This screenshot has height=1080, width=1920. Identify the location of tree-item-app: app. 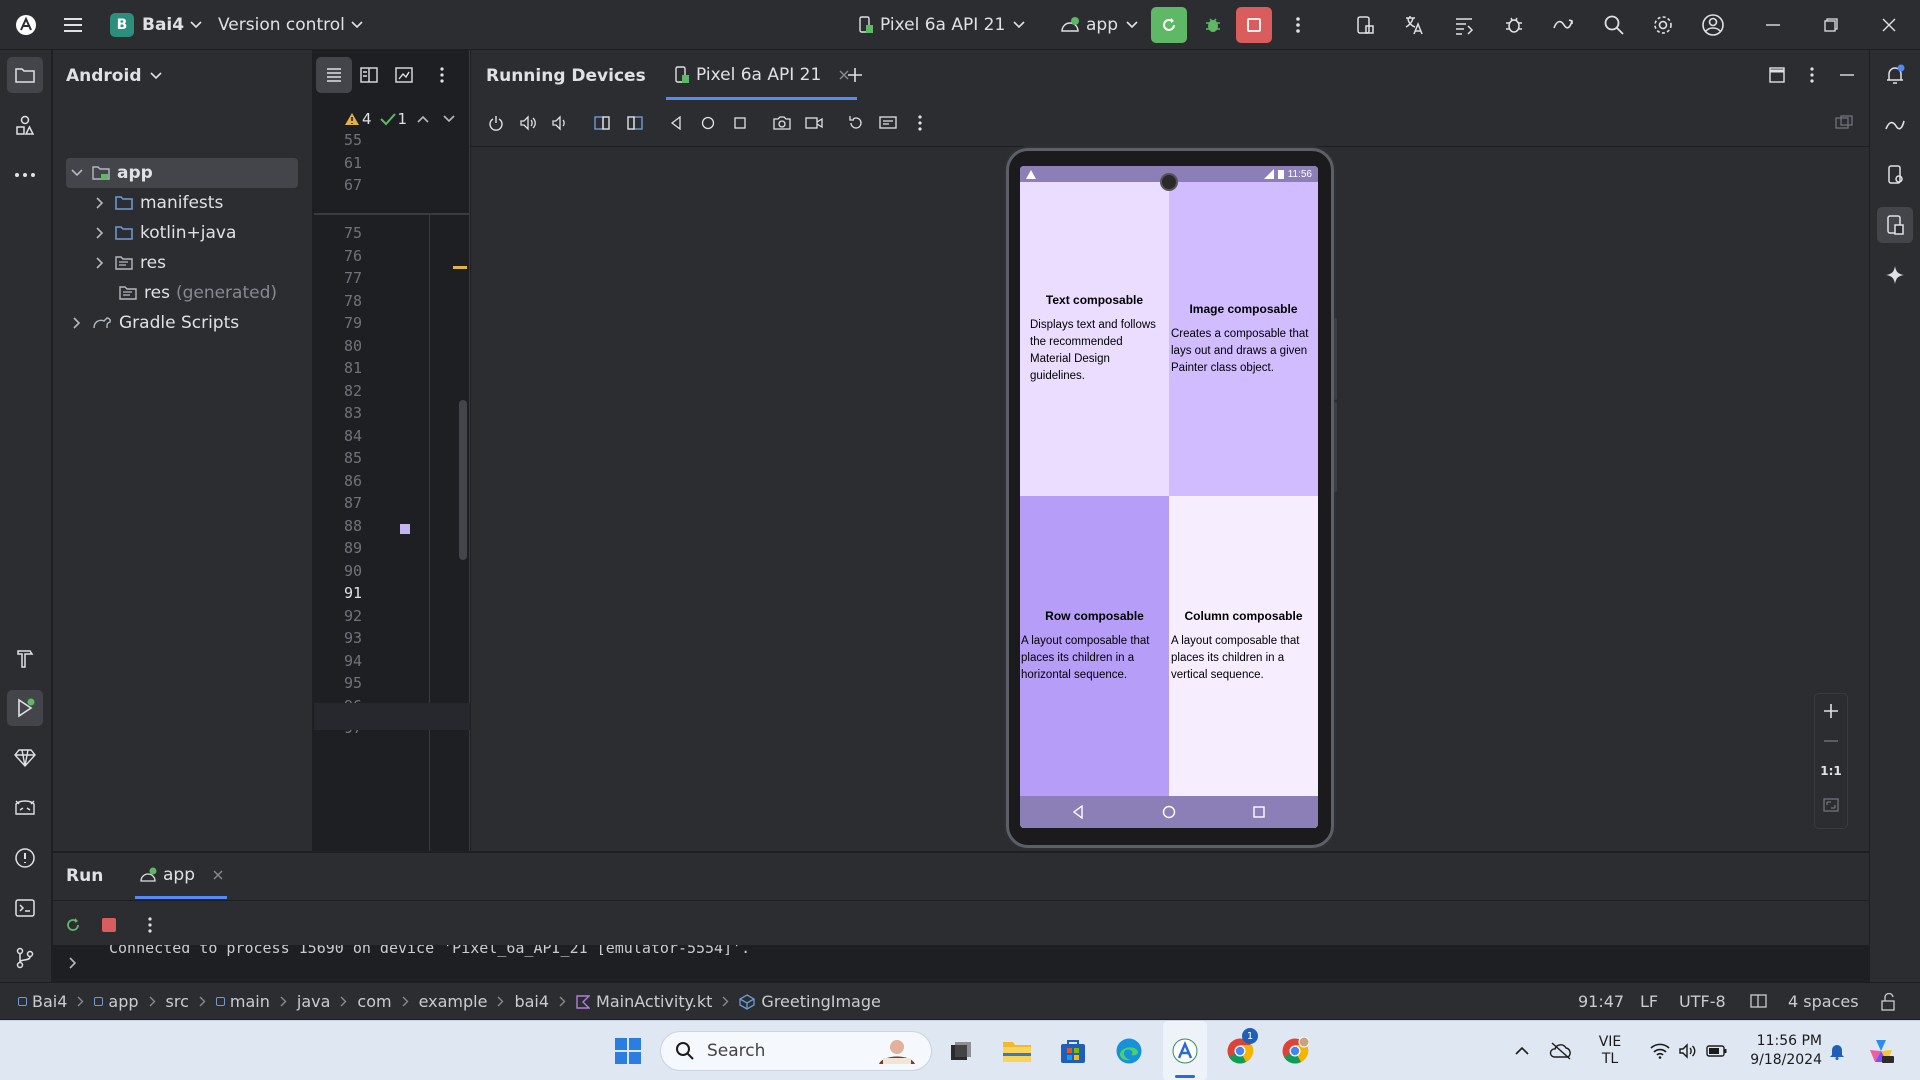
(182, 173).